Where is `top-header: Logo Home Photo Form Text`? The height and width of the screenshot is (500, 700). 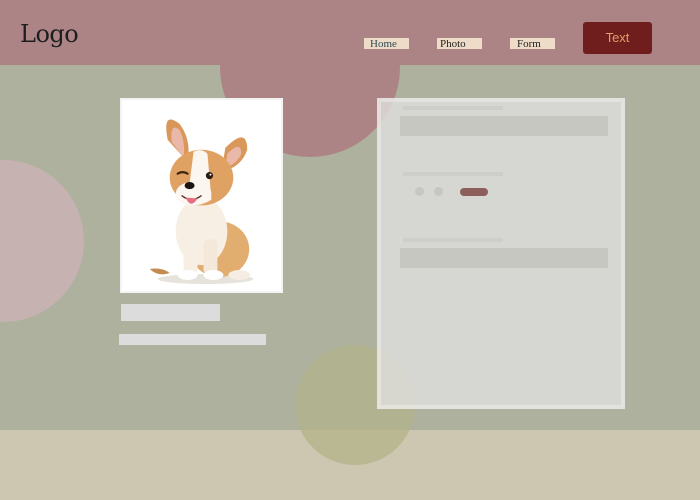 top-header: Logo Home Photo Form Text is located at coordinates (350, 32).